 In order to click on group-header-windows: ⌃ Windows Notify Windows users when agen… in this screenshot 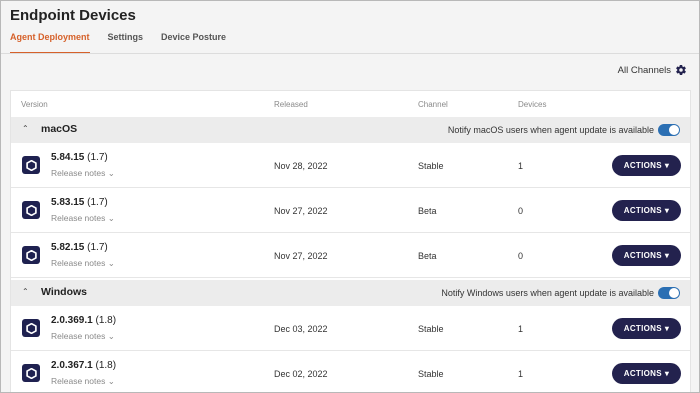, I will do `click(350, 293)`.